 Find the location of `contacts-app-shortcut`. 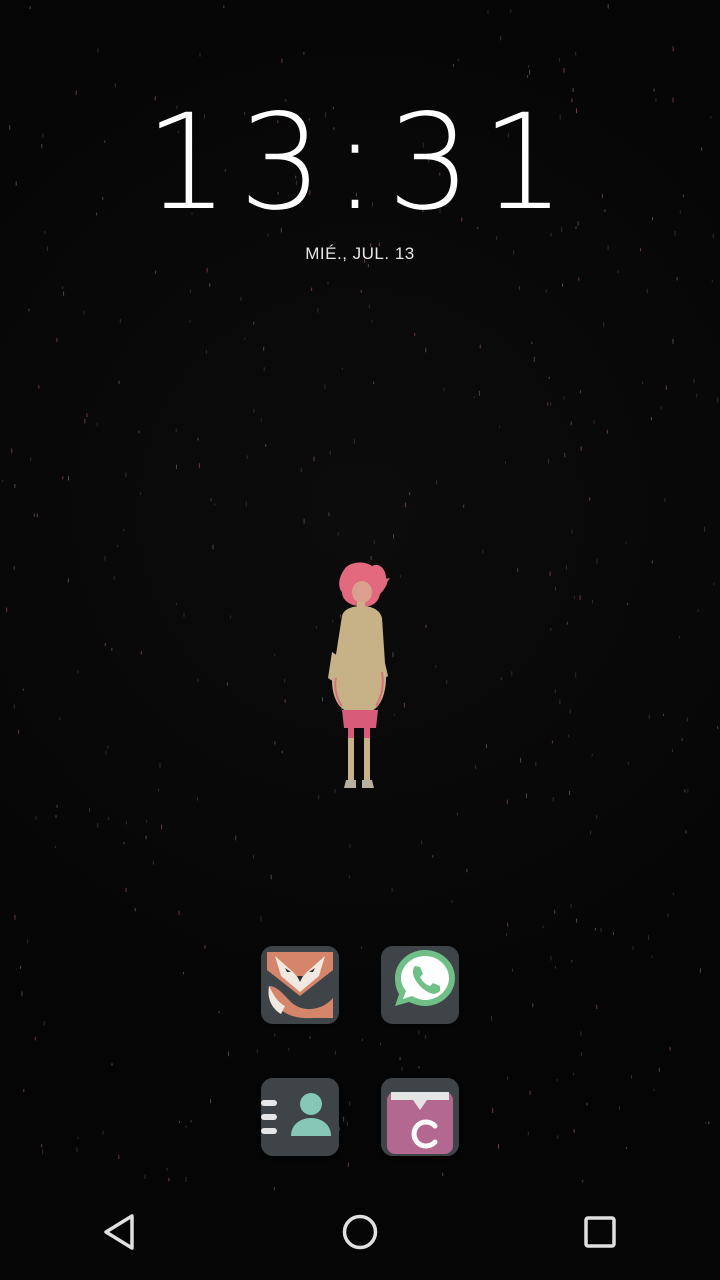

contacts-app-shortcut is located at coordinates (300, 1117).